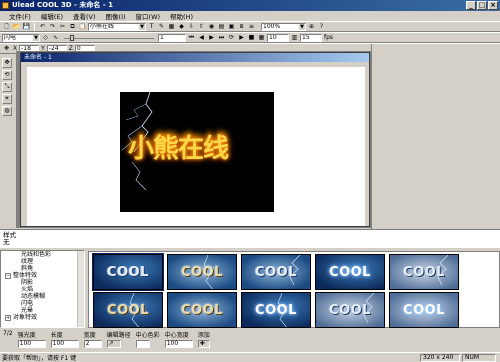 The image size is (500, 362). Describe the element at coordinates (42, 282) in the screenshot. I see `tree-item: 阴影` at that location.